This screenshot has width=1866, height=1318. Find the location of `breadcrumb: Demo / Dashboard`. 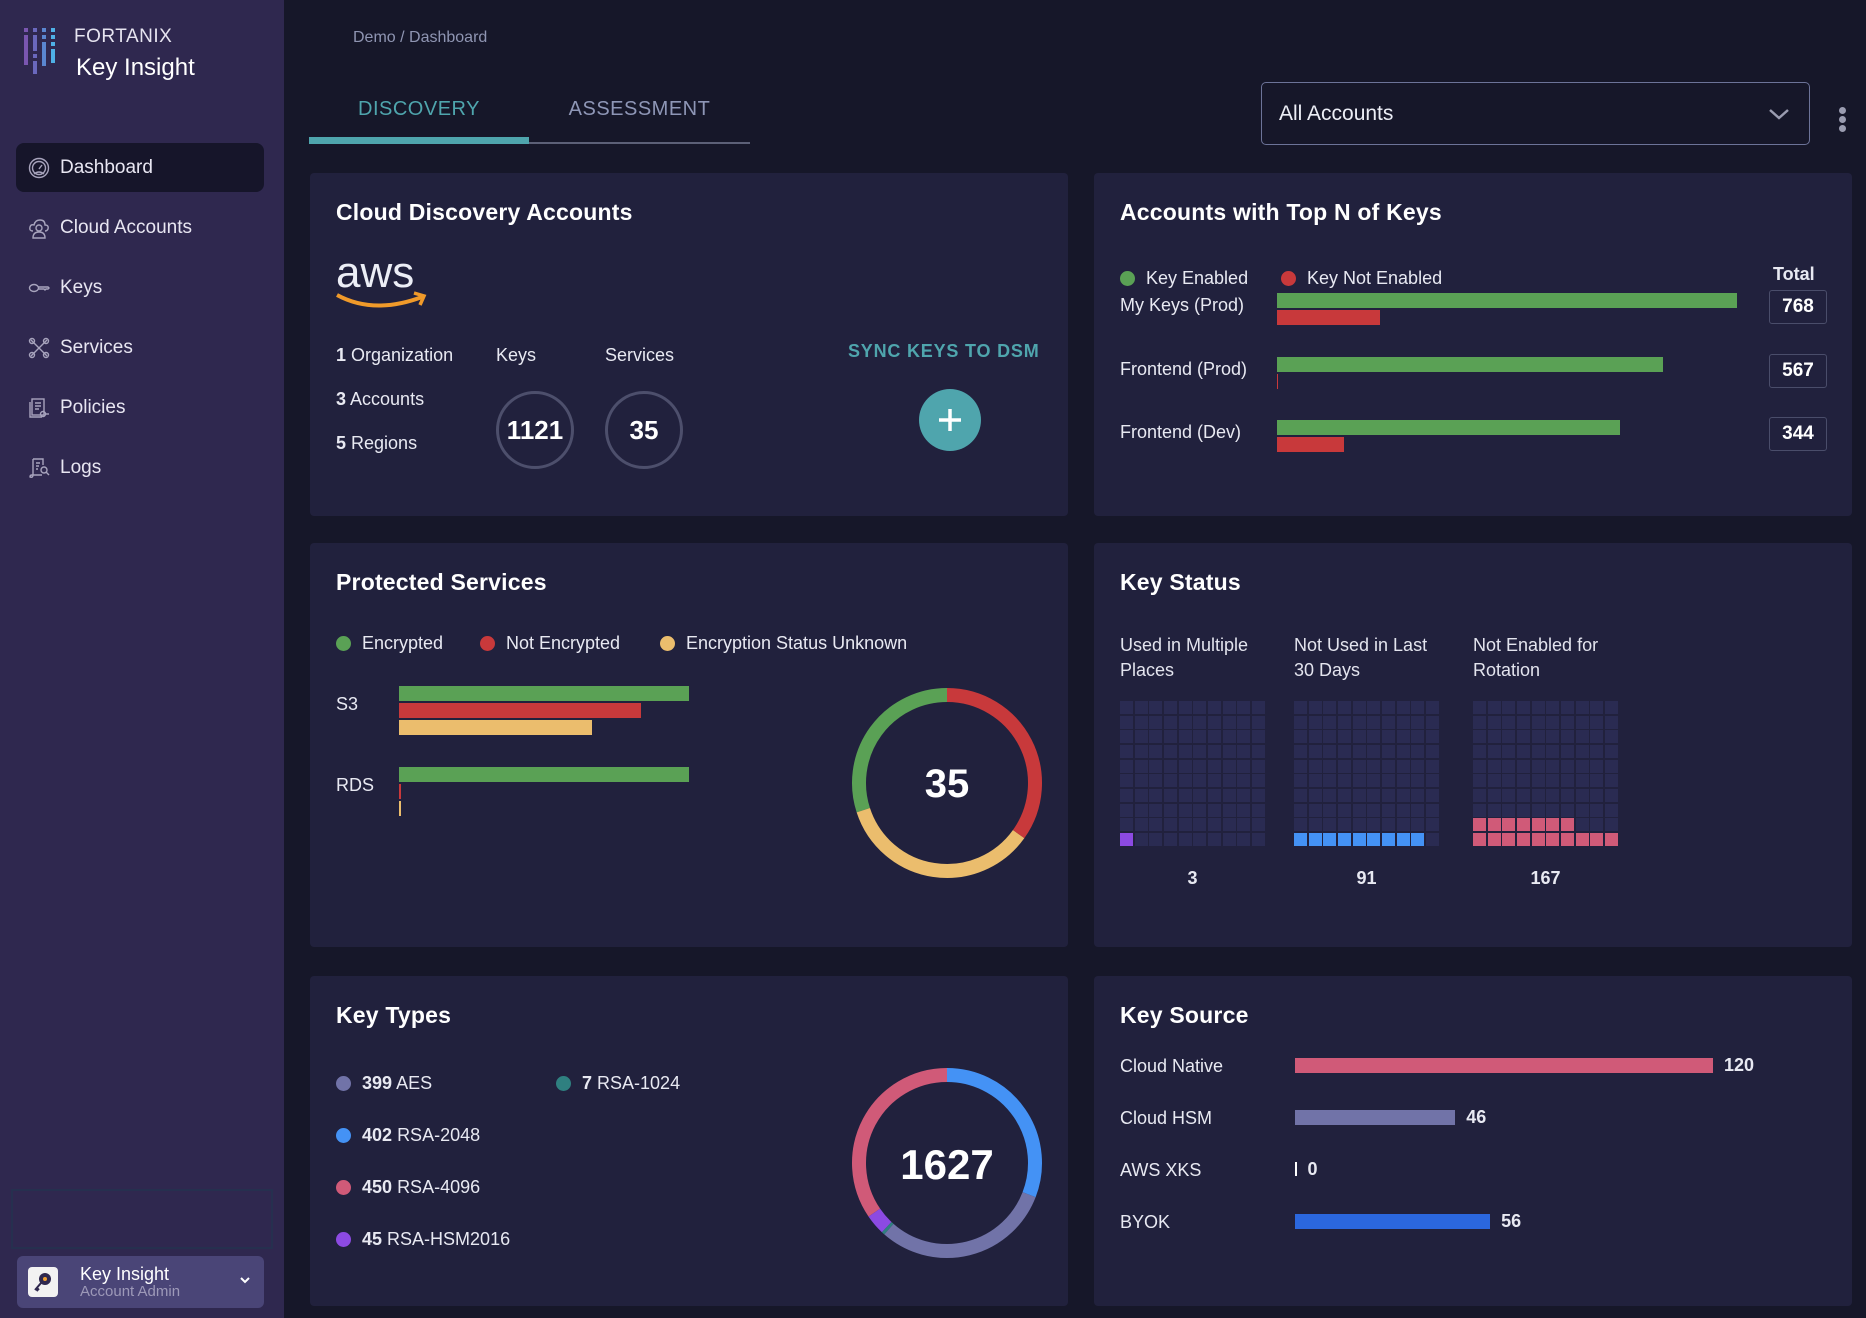

breadcrumb: Demo / Dashboard is located at coordinates (420, 37).